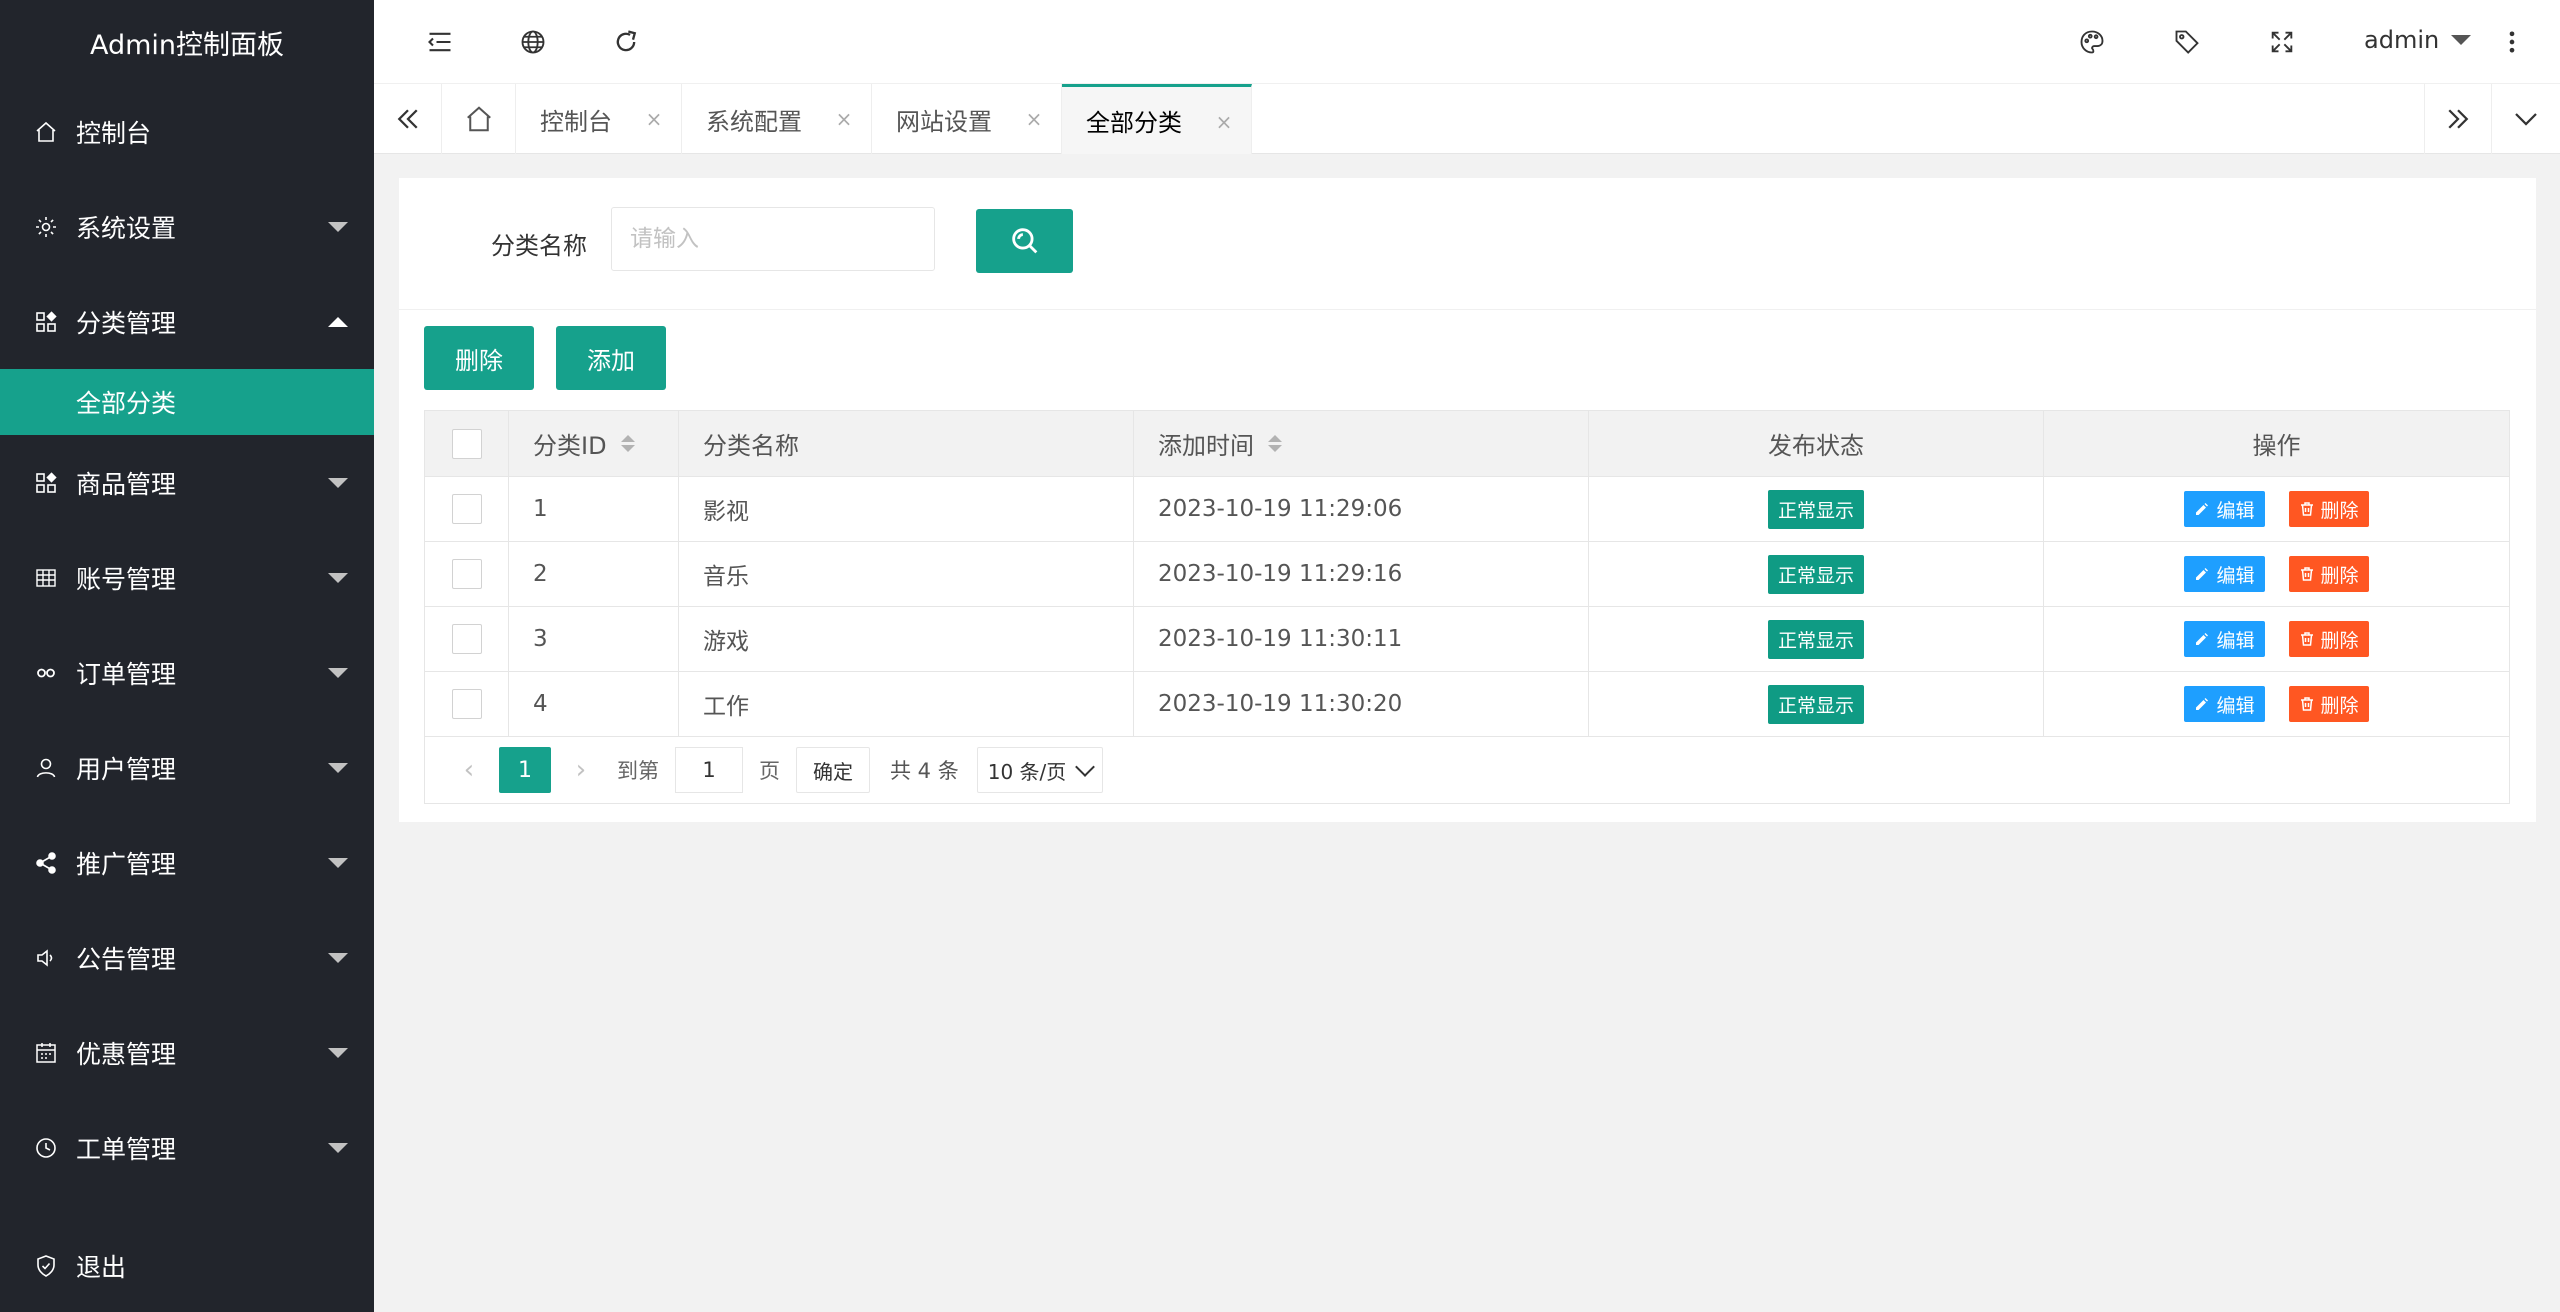 This screenshot has width=2560, height=1312. Describe the element at coordinates (581, 770) in the screenshot. I see `next-page-icon: ›` at that location.